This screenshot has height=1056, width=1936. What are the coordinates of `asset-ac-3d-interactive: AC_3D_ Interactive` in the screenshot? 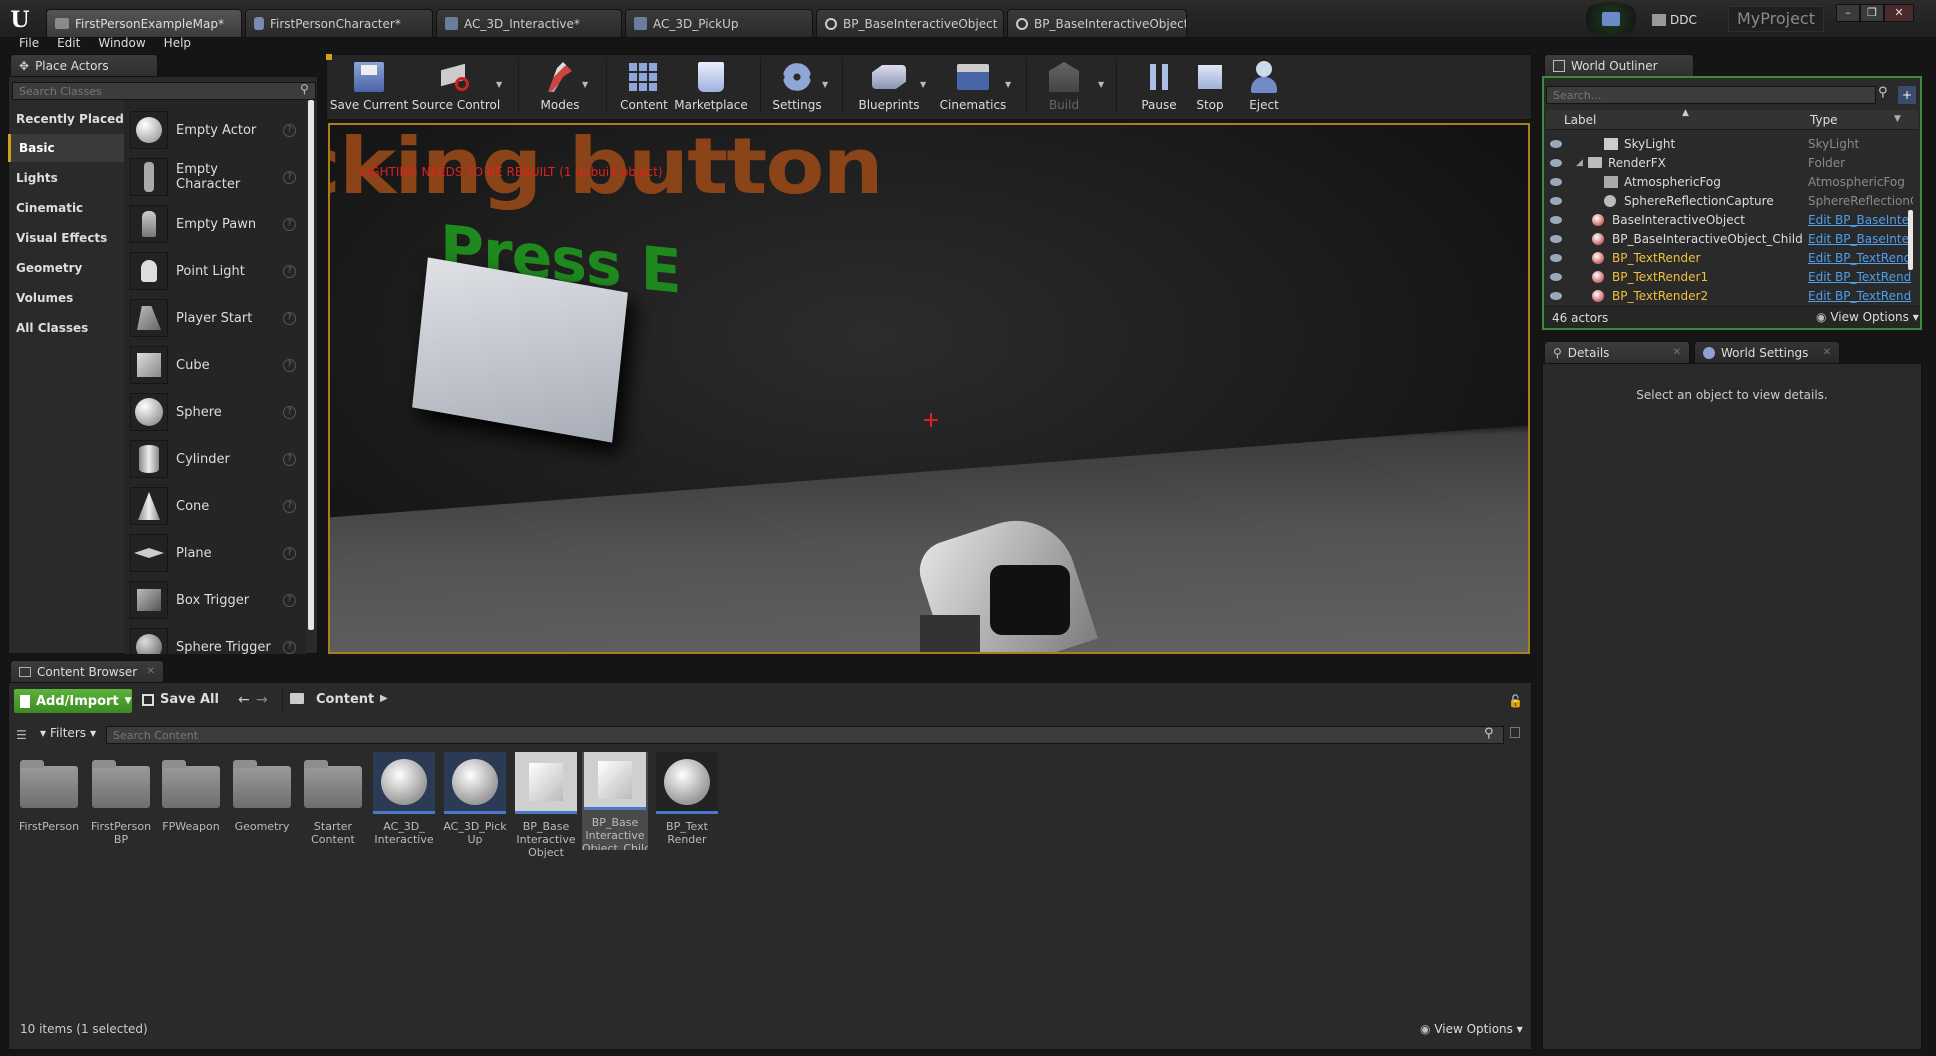 It's located at (404, 799).